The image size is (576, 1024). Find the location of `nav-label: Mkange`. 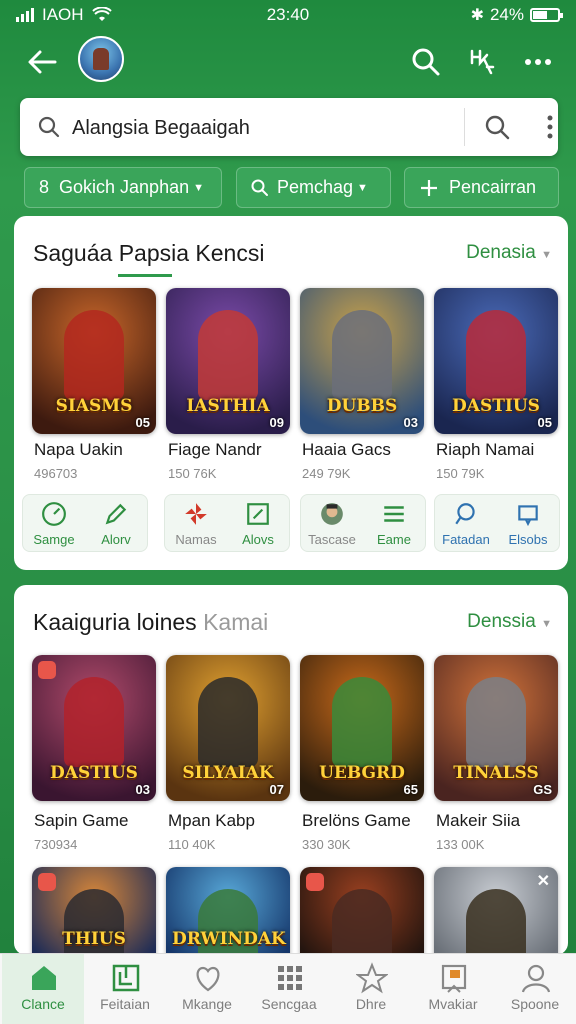

nav-label: Mkange is located at coordinates (207, 1004).